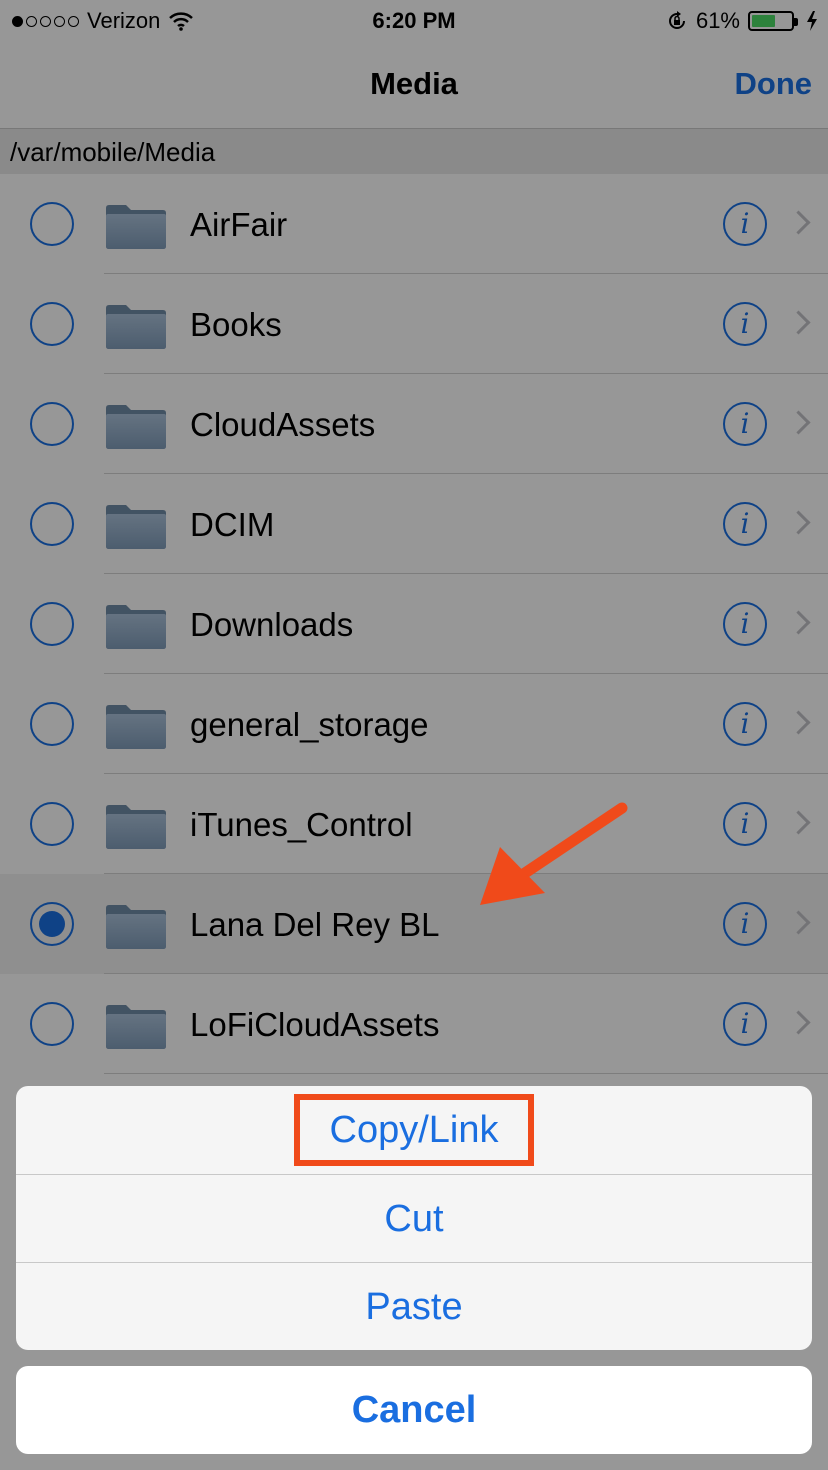 The height and width of the screenshot is (1470, 828). I want to click on cut-button: Cut, so click(414, 1218).